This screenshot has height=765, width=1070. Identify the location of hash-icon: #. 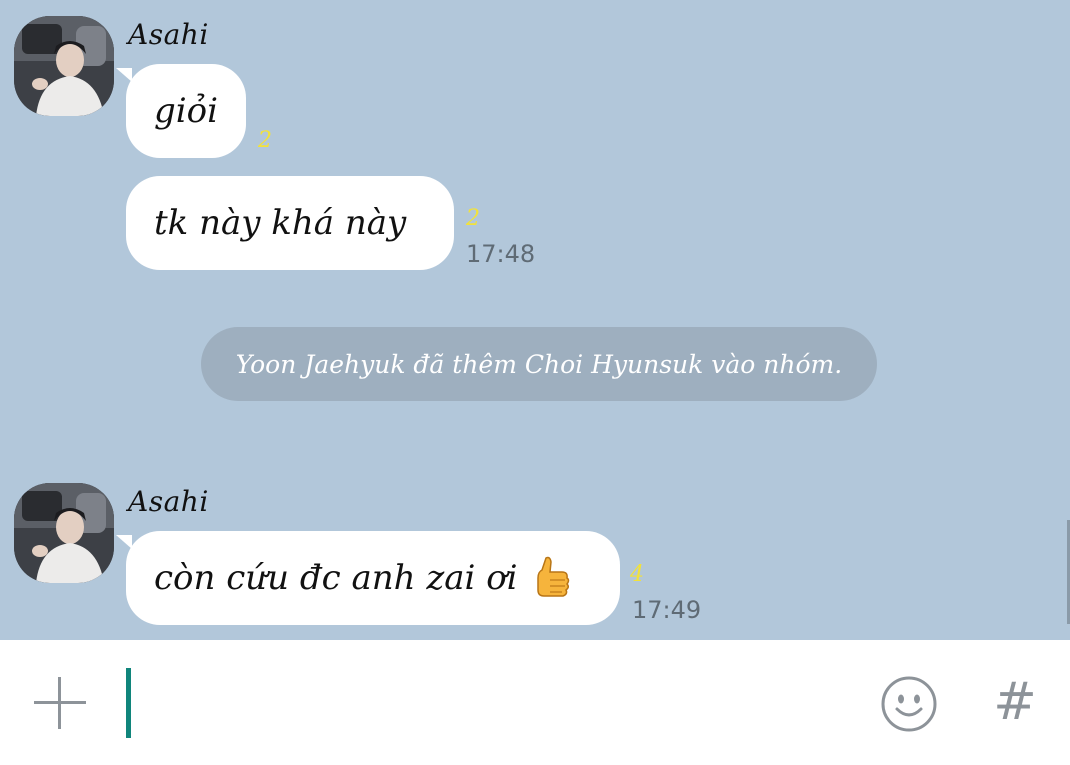
(1015, 702).